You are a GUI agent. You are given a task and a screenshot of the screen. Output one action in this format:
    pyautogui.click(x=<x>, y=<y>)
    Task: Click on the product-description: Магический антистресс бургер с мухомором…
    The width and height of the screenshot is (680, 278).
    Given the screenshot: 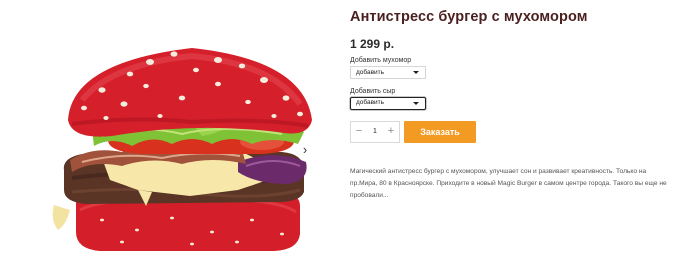 What is the action you would take?
    pyautogui.click(x=508, y=183)
    